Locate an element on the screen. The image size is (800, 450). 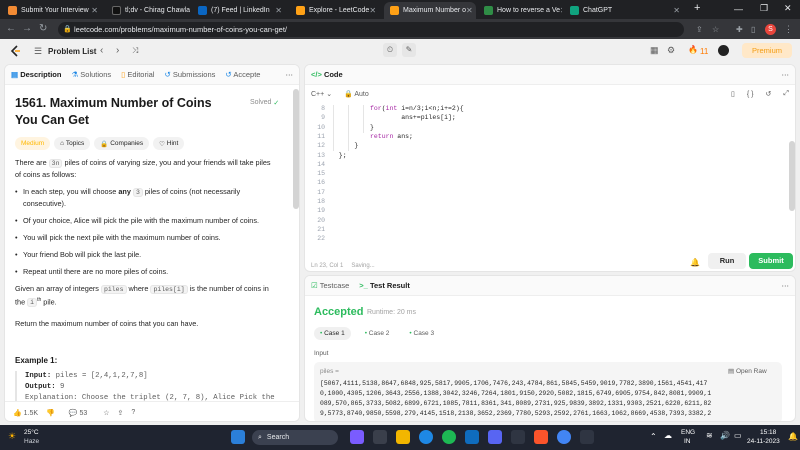
language-top: ENG is located at coordinates (688, 432).